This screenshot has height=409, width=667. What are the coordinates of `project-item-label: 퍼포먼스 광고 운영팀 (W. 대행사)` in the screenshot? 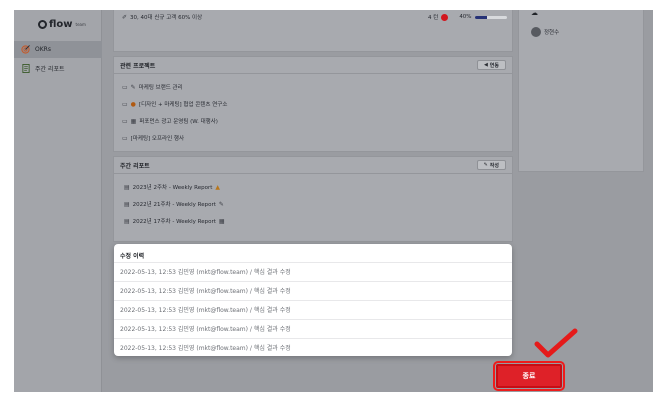 It's located at (178, 122).